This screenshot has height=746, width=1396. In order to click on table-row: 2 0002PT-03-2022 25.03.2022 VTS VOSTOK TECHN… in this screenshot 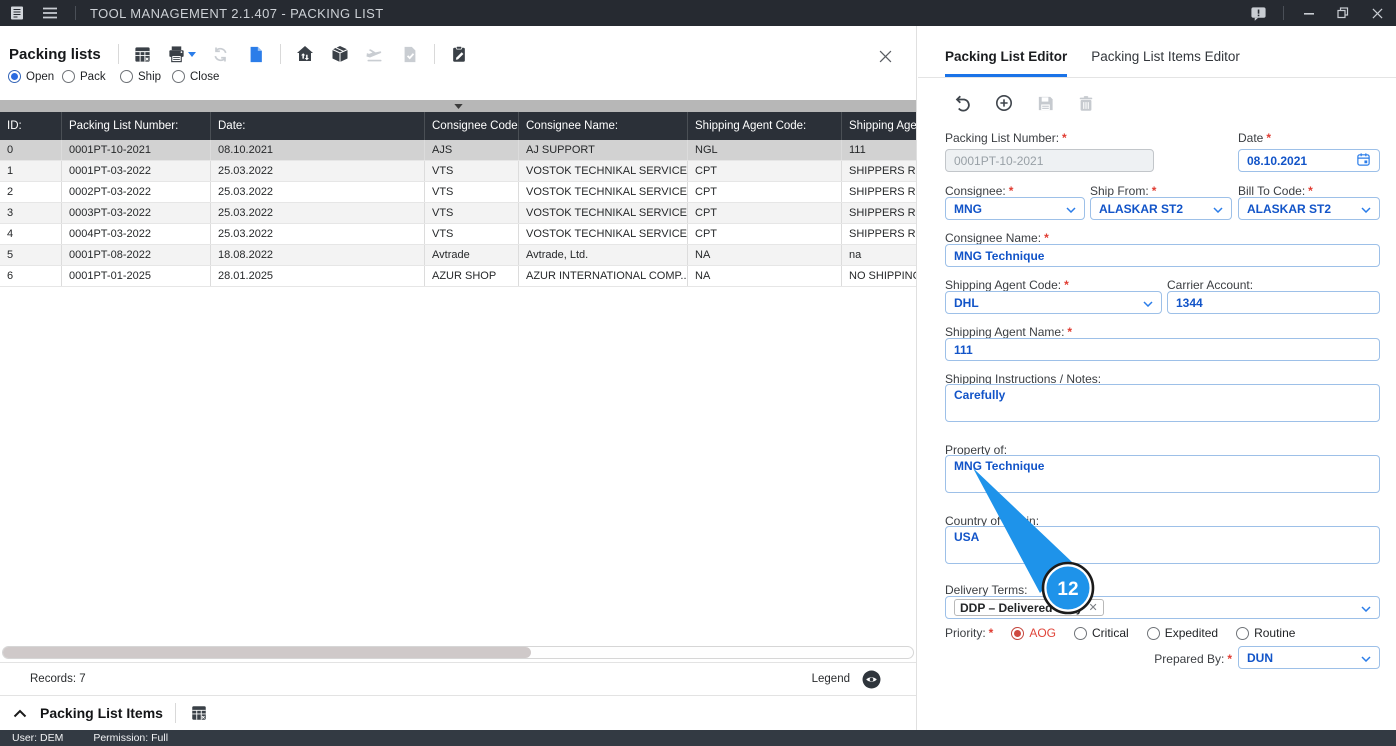, I will do `click(458, 192)`.